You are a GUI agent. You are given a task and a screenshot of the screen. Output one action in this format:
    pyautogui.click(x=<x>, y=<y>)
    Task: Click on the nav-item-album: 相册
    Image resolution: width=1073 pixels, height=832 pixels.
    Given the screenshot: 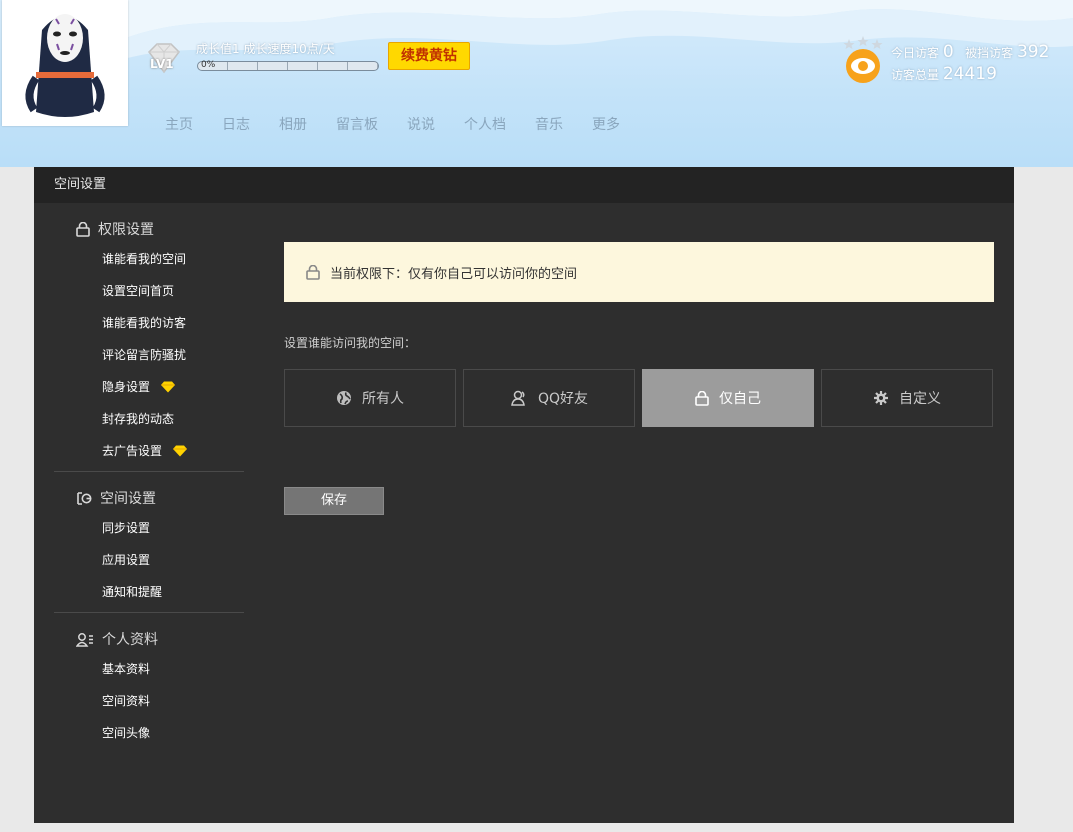 What is the action you would take?
    pyautogui.click(x=293, y=124)
    